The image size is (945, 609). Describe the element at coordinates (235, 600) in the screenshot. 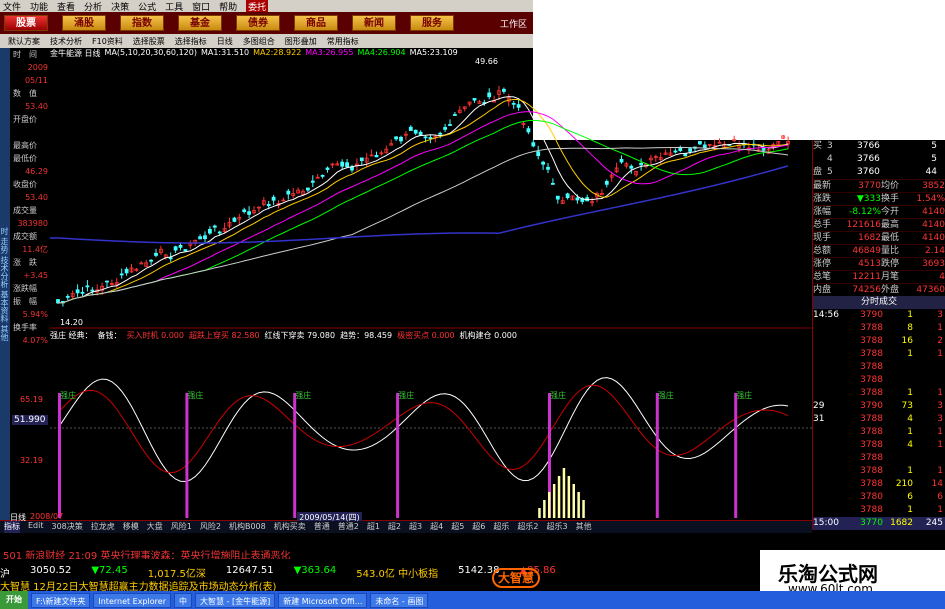

I see `taskbar-item: 大智慧 - [金牛能源]` at that location.